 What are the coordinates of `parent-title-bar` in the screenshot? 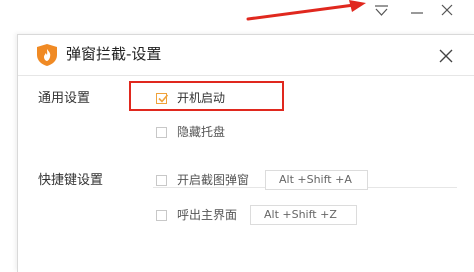 It's located at (237, 14).